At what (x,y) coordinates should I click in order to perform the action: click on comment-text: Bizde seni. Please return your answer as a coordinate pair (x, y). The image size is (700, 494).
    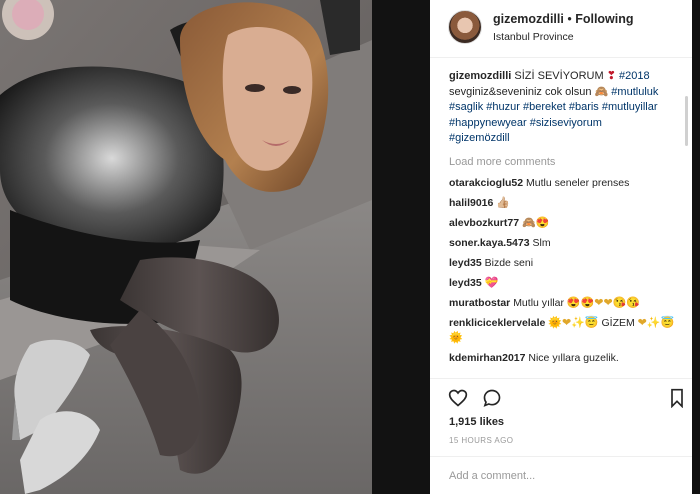
    Looking at the image, I should click on (509, 262).